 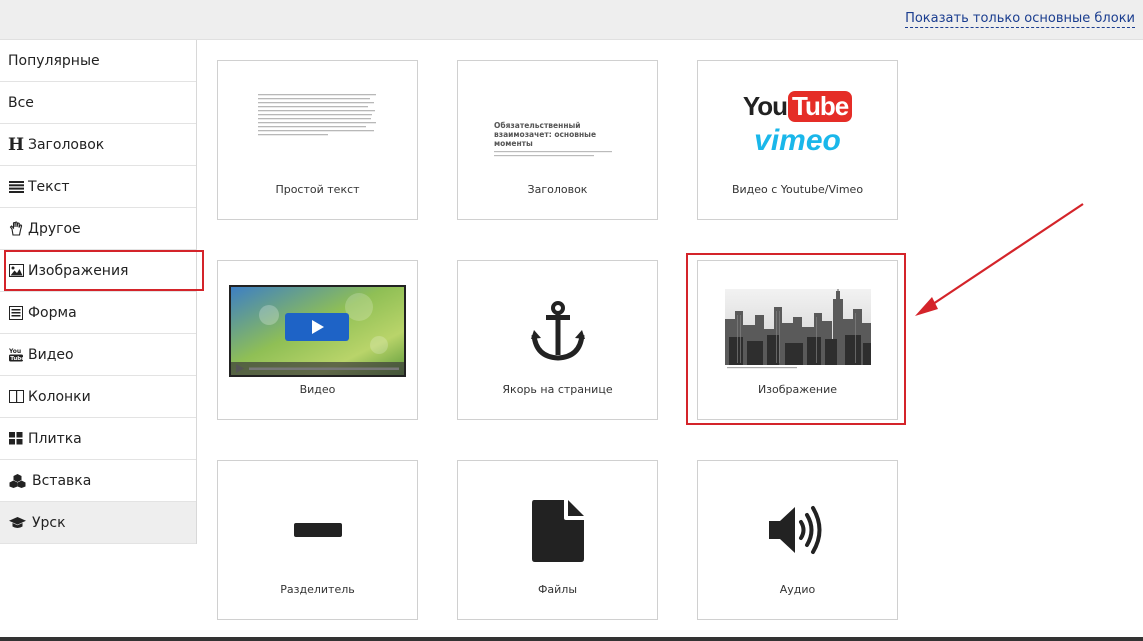 What do you see at coordinates (557, 518) in the screenshot?
I see `file-icon` at bounding box center [557, 518].